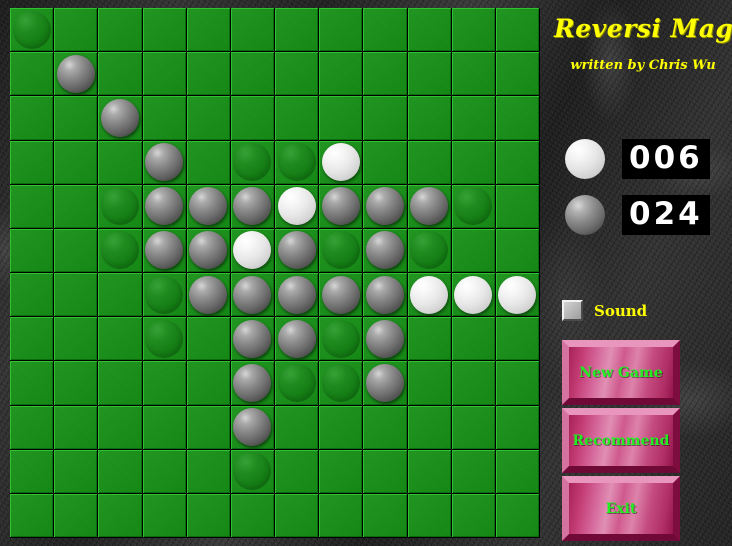 The height and width of the screenshot is (546, 732). Describe the element at coordinates (621, 440) in the screenshot. I see `recommend-button: Recommend` at that location.